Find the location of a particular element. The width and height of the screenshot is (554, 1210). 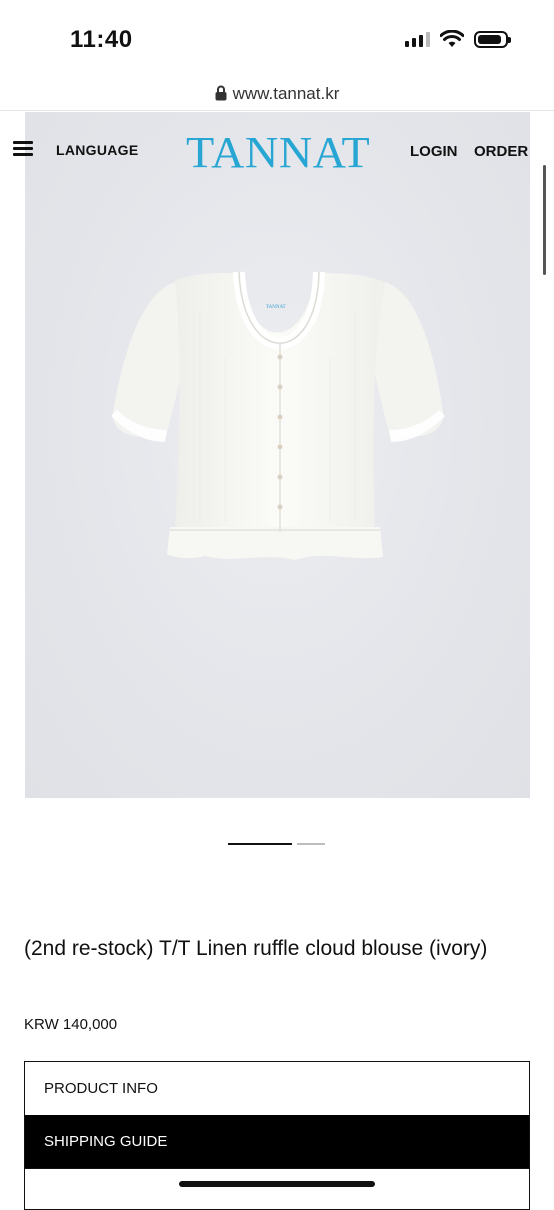

url-bar: www.tannat.kr is located at coordinates (277, 94).